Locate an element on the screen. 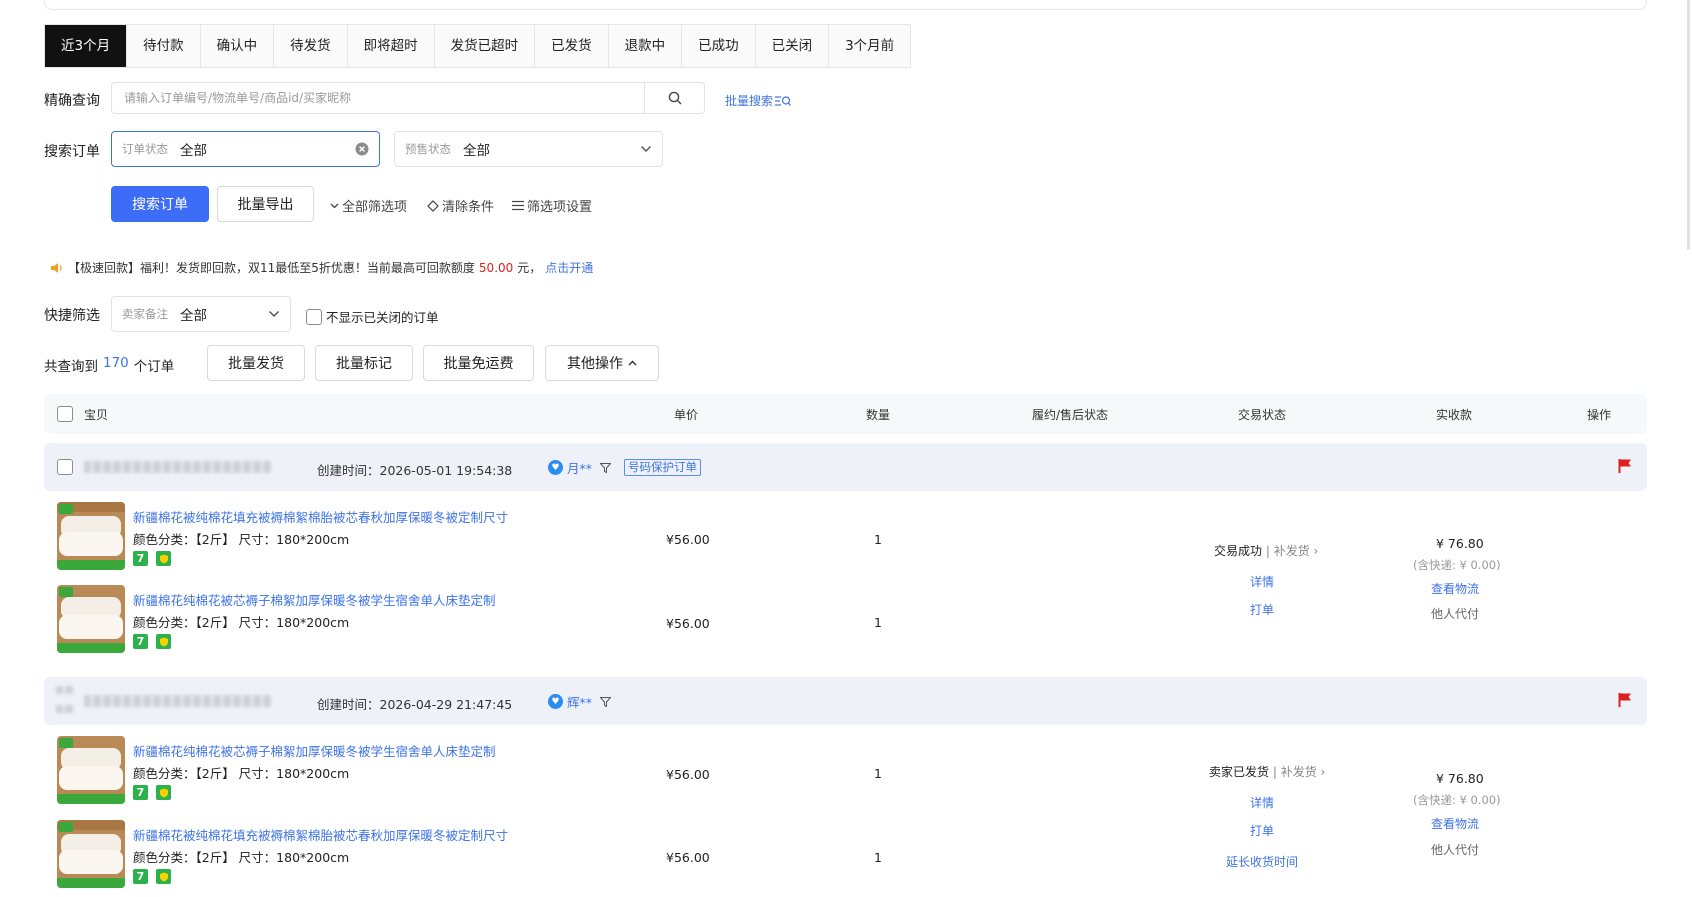 Image resolution: width=1692 pixels, height=897 pixels. top-panel-edge is located at coordinates (845, 5).